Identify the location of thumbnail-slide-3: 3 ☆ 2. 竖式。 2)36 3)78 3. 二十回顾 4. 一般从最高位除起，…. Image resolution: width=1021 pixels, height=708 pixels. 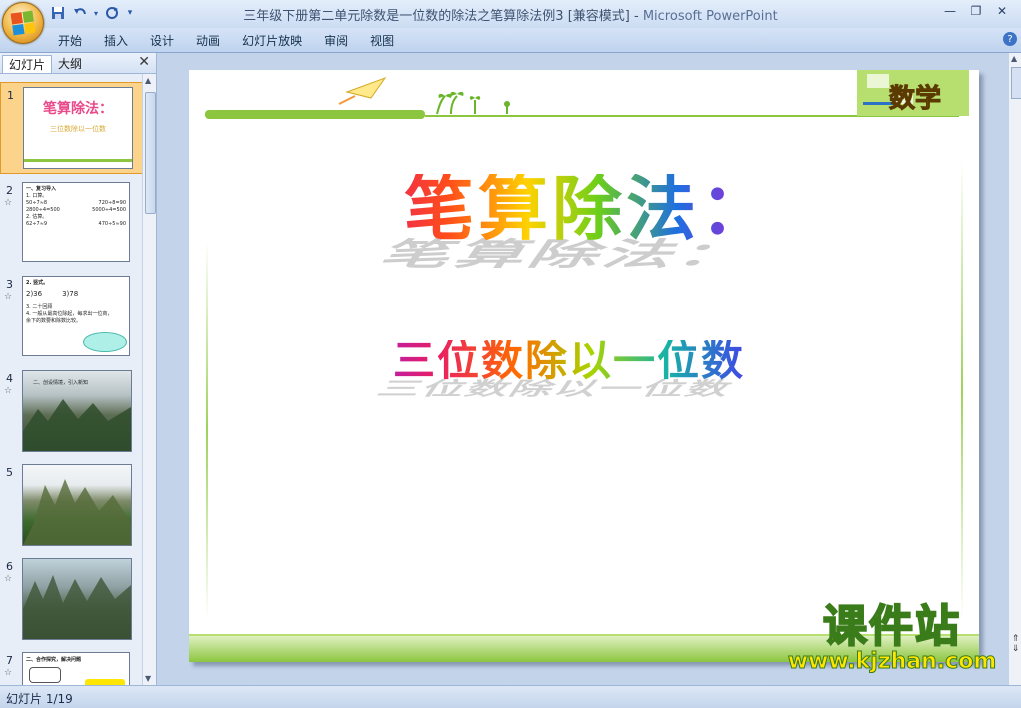
(71, 317).